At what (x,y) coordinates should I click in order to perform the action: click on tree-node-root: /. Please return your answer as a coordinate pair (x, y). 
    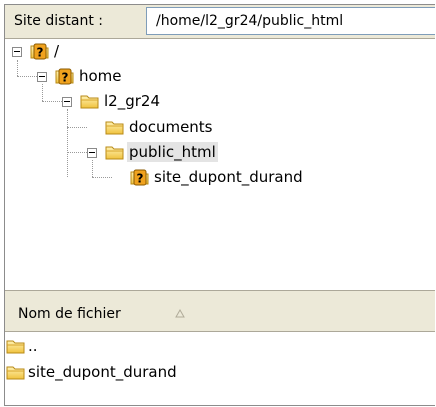
    Looking at the image, I should click on (220, 51).